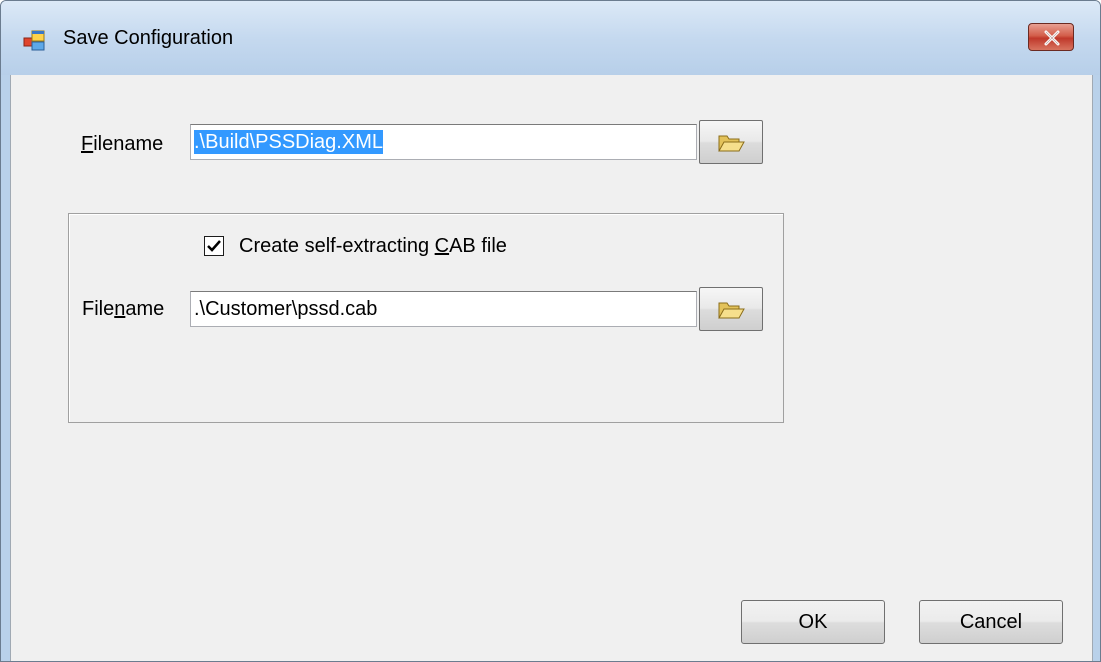 The width and height of the screenshot is (1101, 662). I want to click on checkmark-icon, so click(214, 246).